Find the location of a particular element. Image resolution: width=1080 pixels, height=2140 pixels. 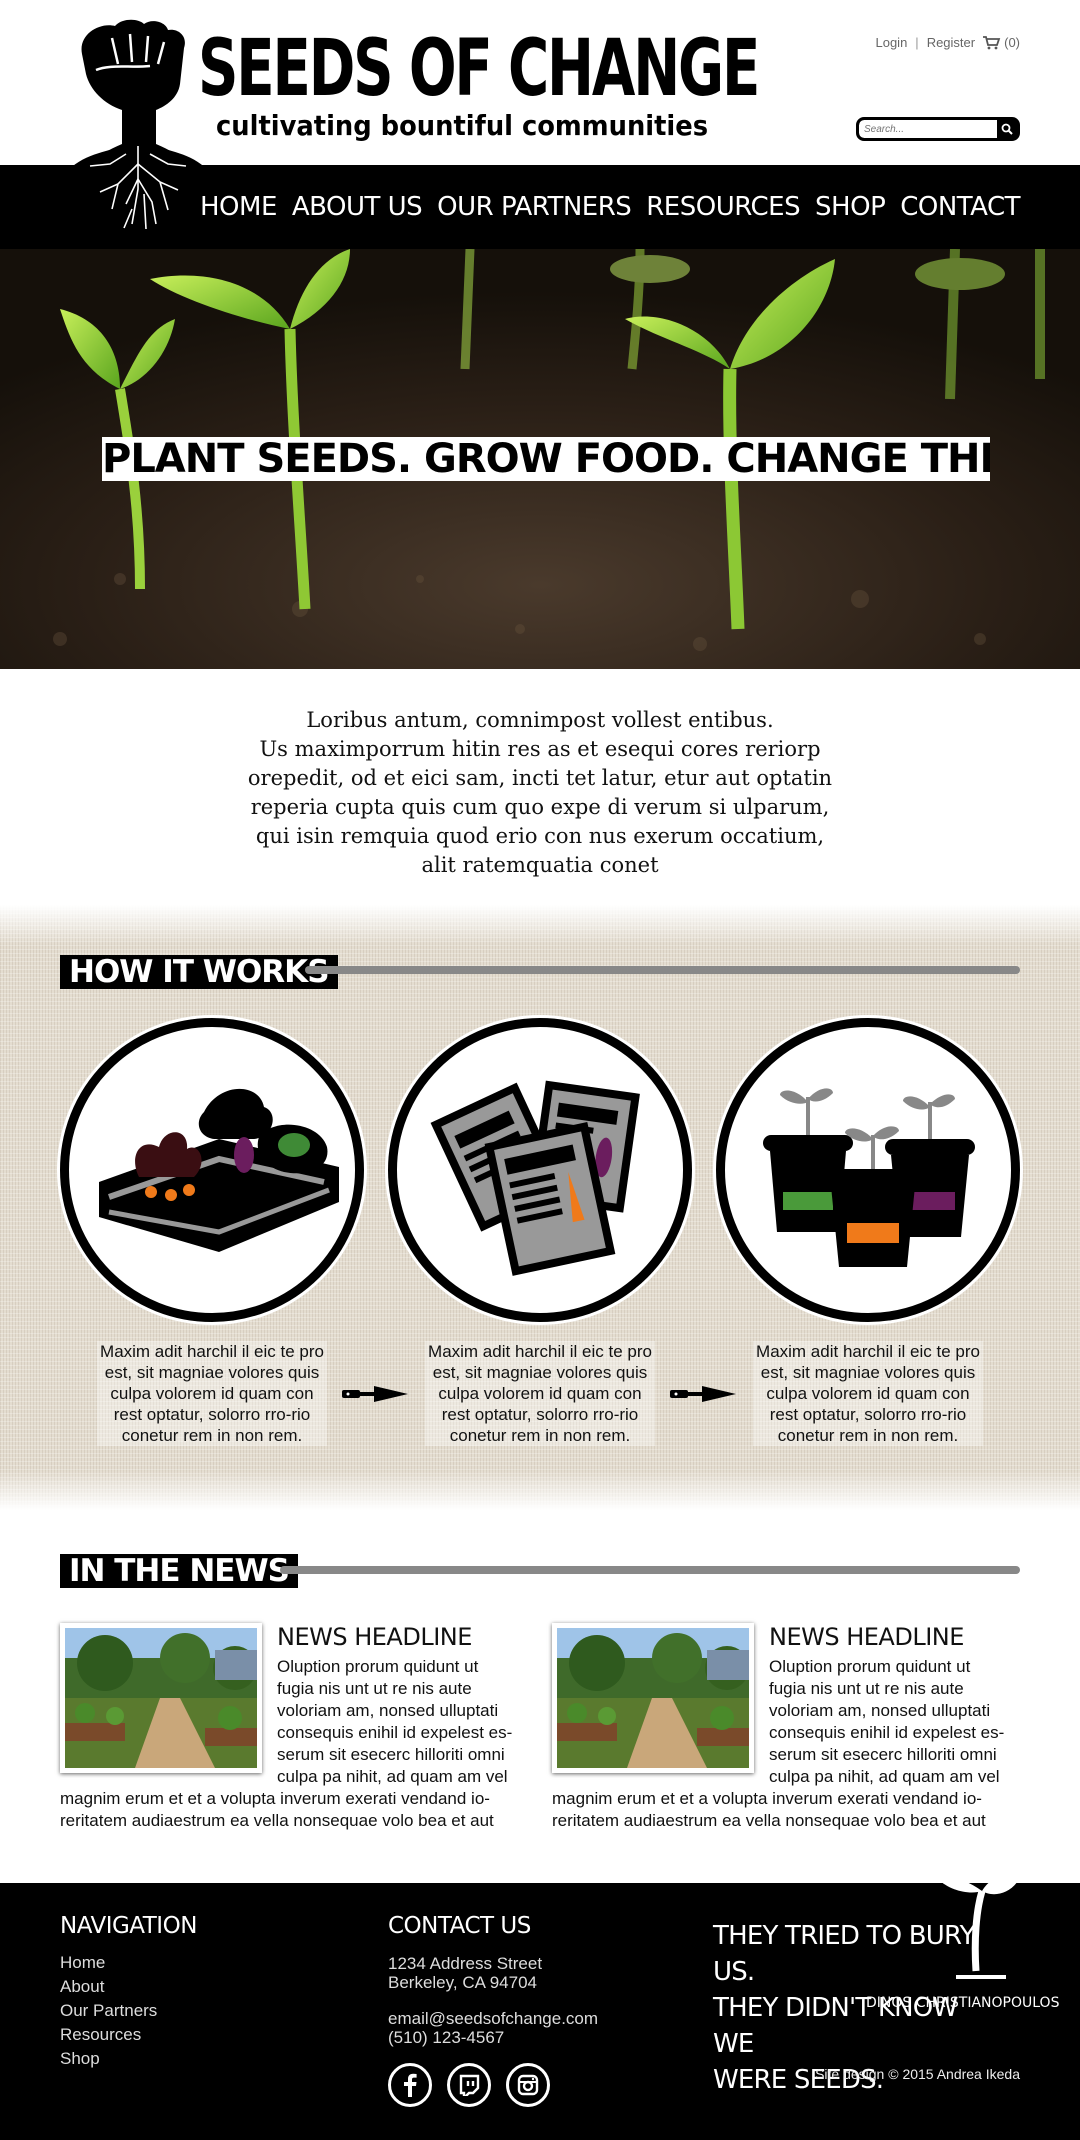

footer-link-shop: Shop is located at coordinates (108, 2059).